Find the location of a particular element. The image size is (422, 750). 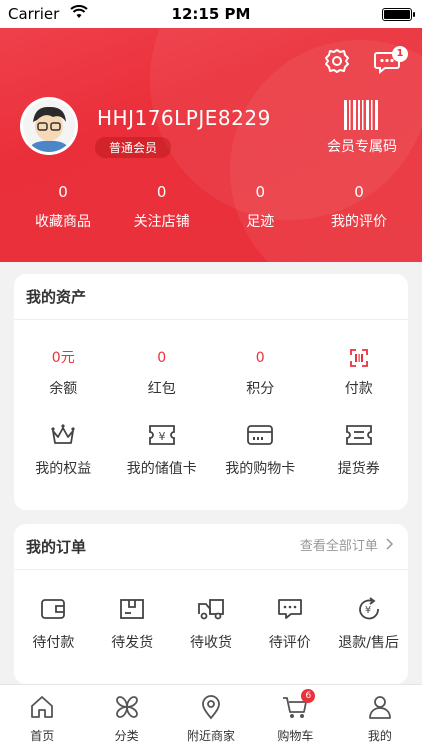

message-badge: 1 is located at coordinates (400, 54).